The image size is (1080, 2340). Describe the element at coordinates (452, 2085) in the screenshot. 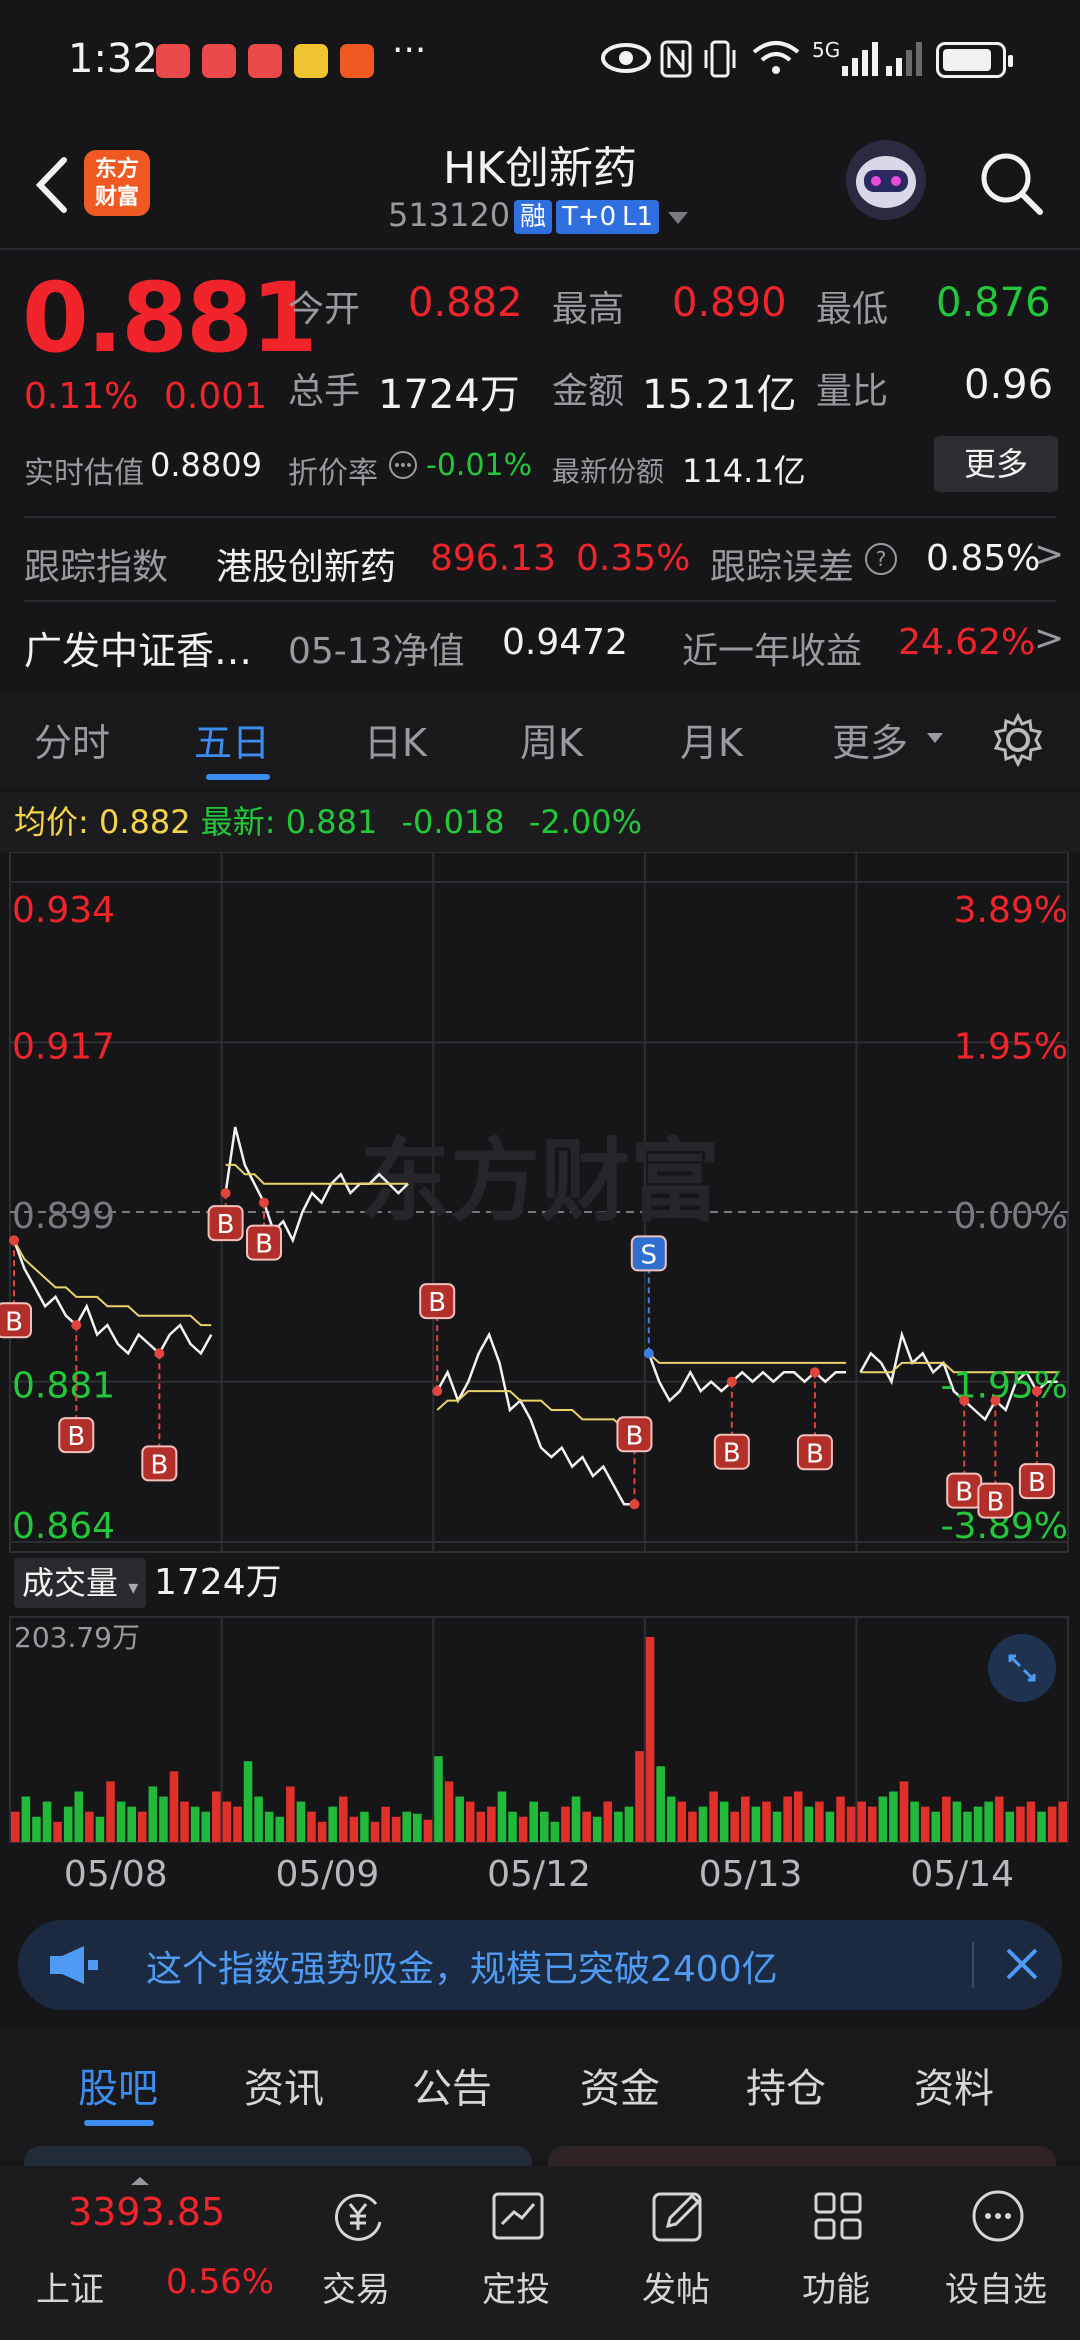

I see `tab-announcements: 公告` at that location.